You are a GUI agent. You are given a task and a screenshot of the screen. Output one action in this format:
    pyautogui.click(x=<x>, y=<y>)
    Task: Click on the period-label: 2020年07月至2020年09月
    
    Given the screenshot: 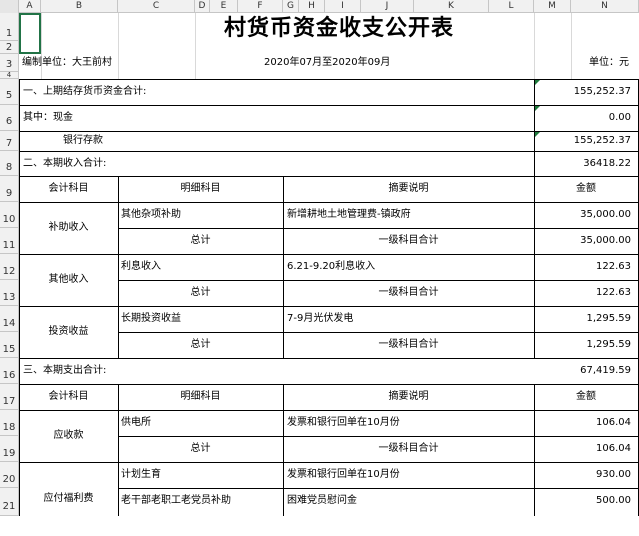 What is the action you would take?
    pyautogui.click(x=327, y=62)
    